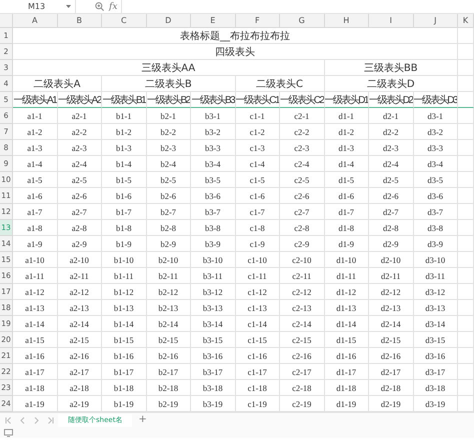  I want to click on column-header: C, so click(124, 21).